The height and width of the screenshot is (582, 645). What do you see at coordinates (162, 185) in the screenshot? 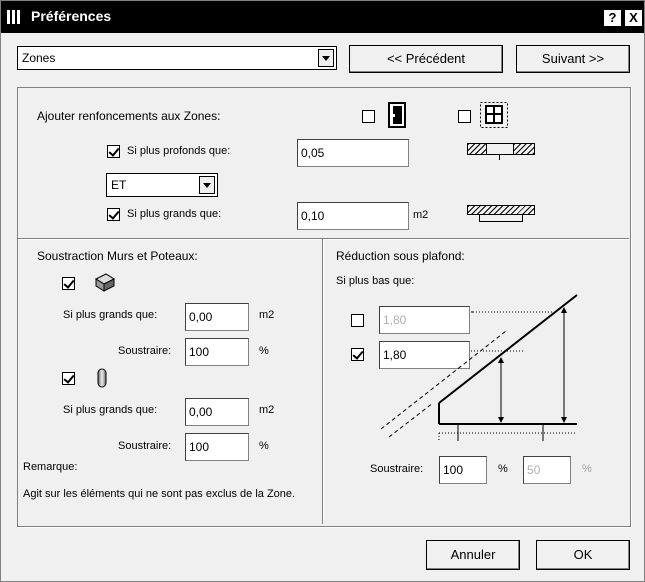
I see `operator-select: ET` at bounding box center [162, 185].